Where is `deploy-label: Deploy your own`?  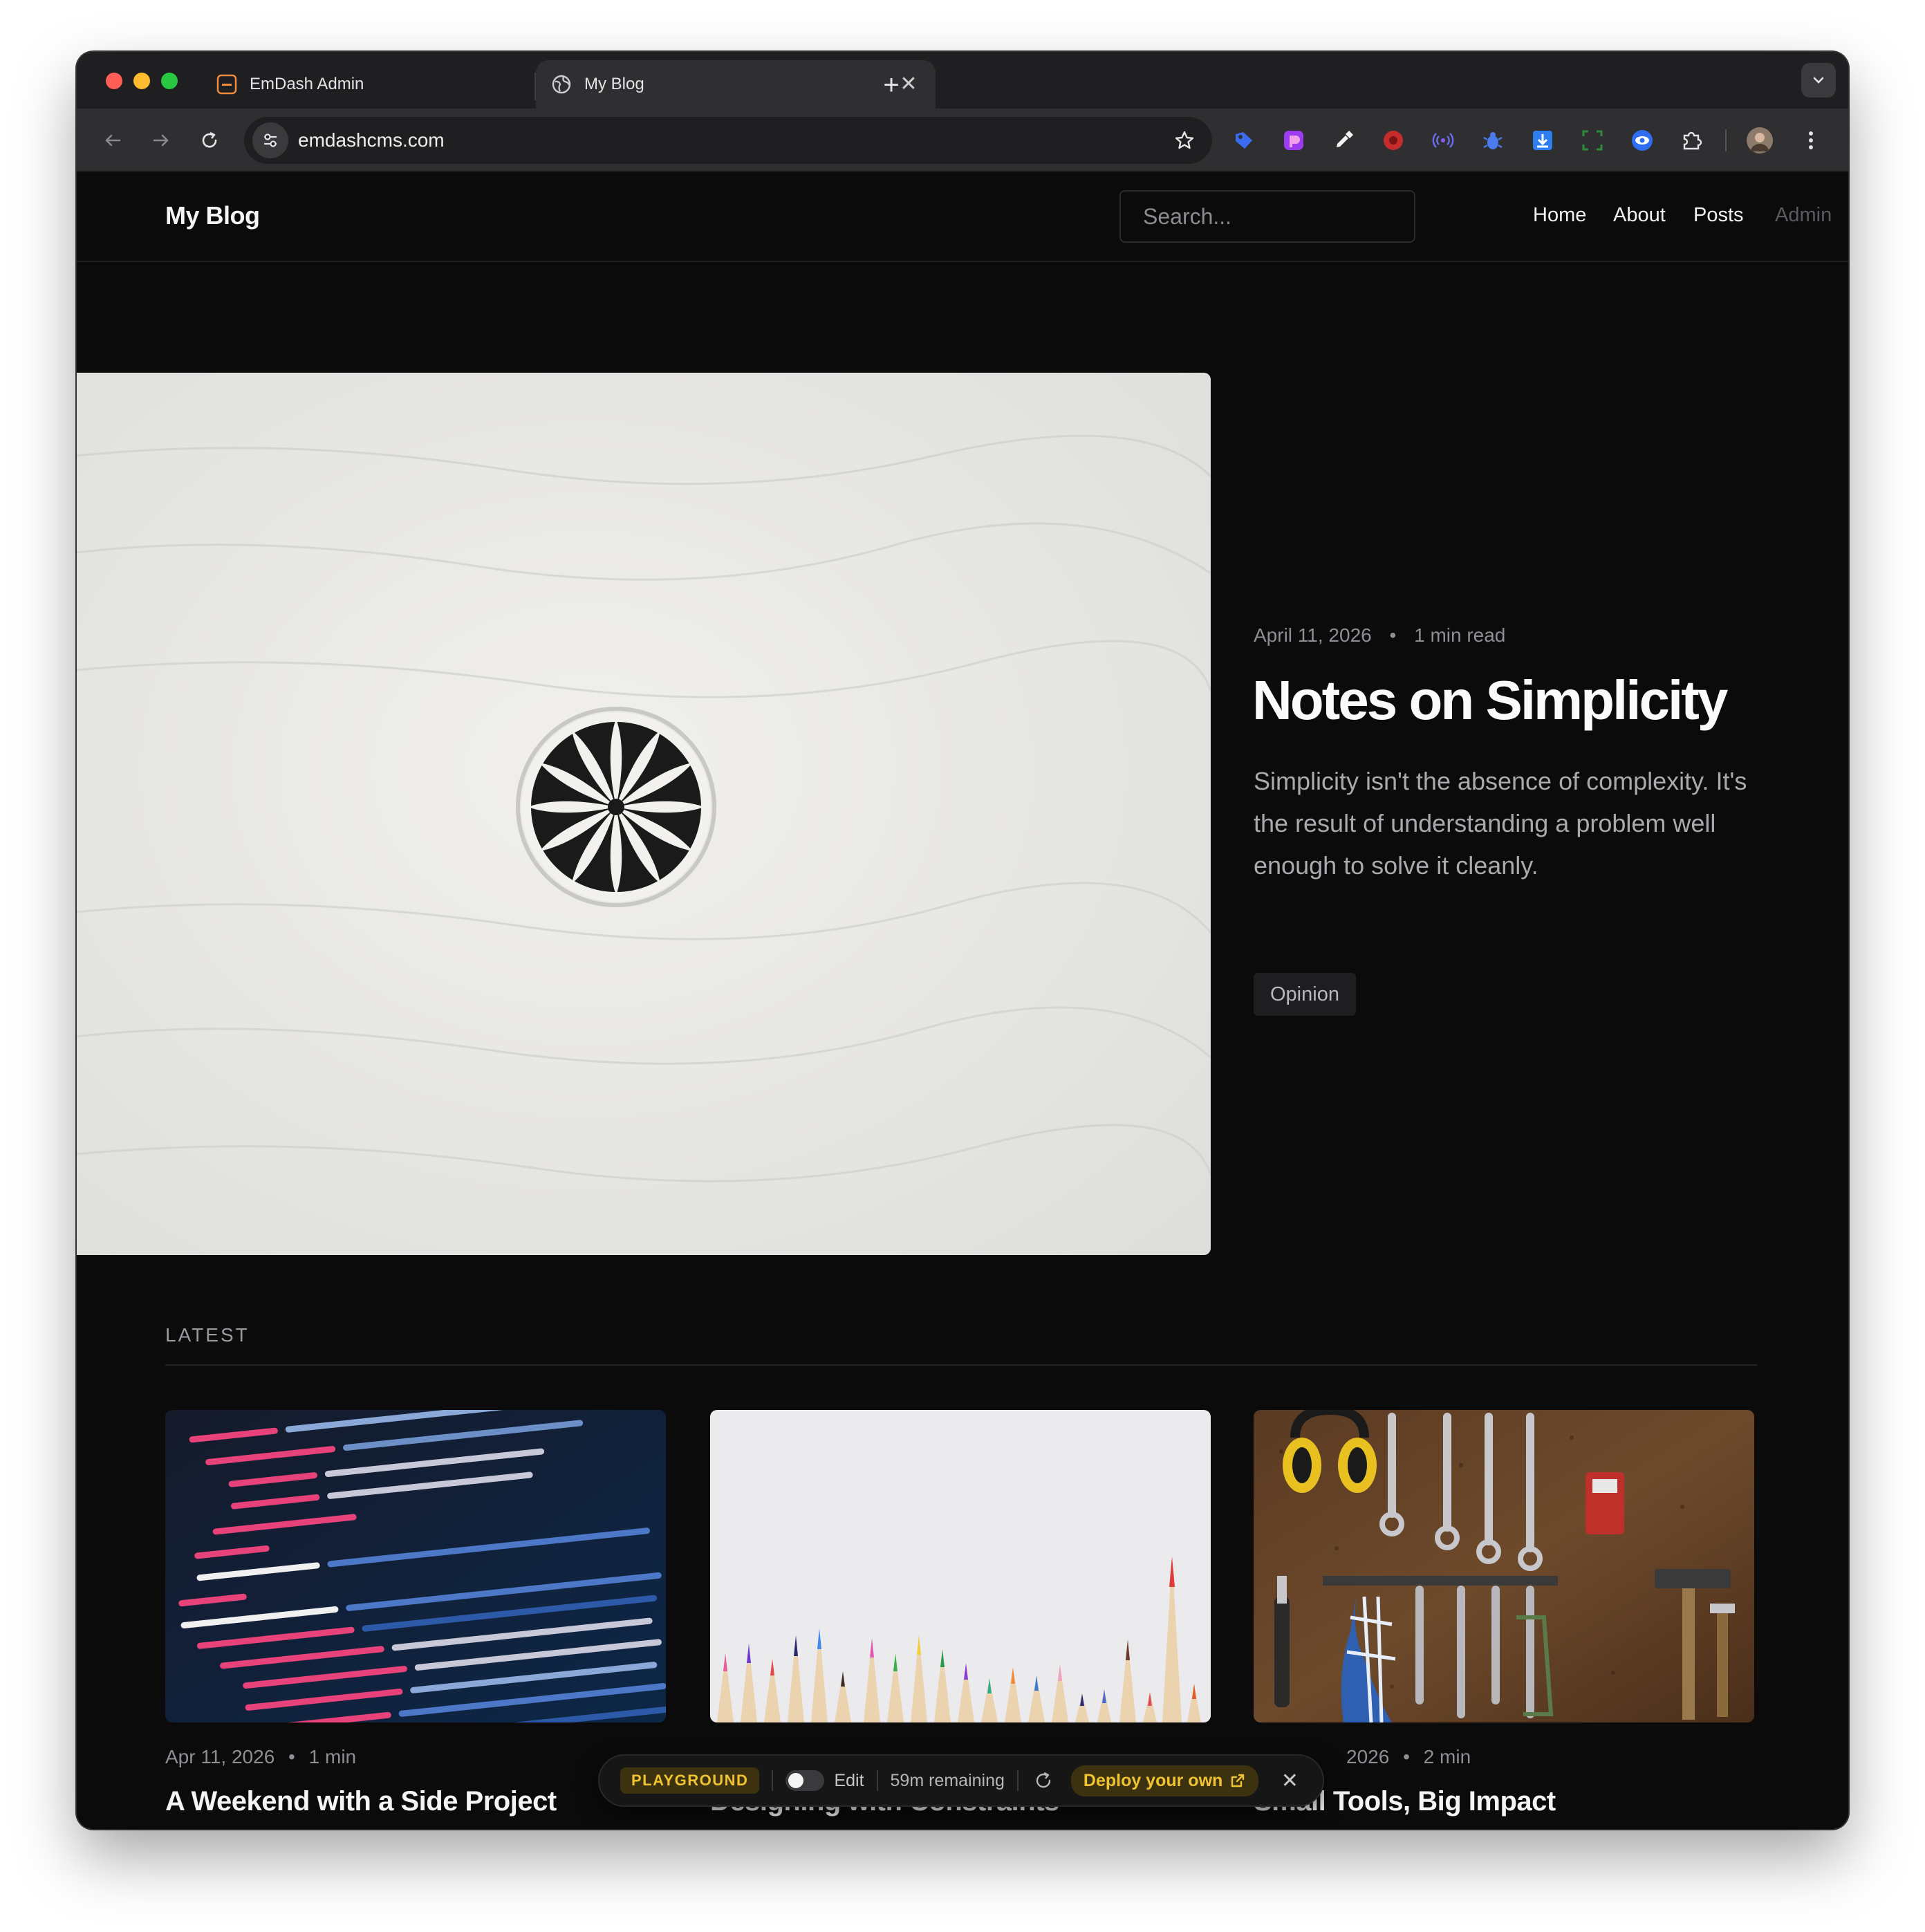
deploy-label: Deploy your own is located at coordinates (1153, 1780).